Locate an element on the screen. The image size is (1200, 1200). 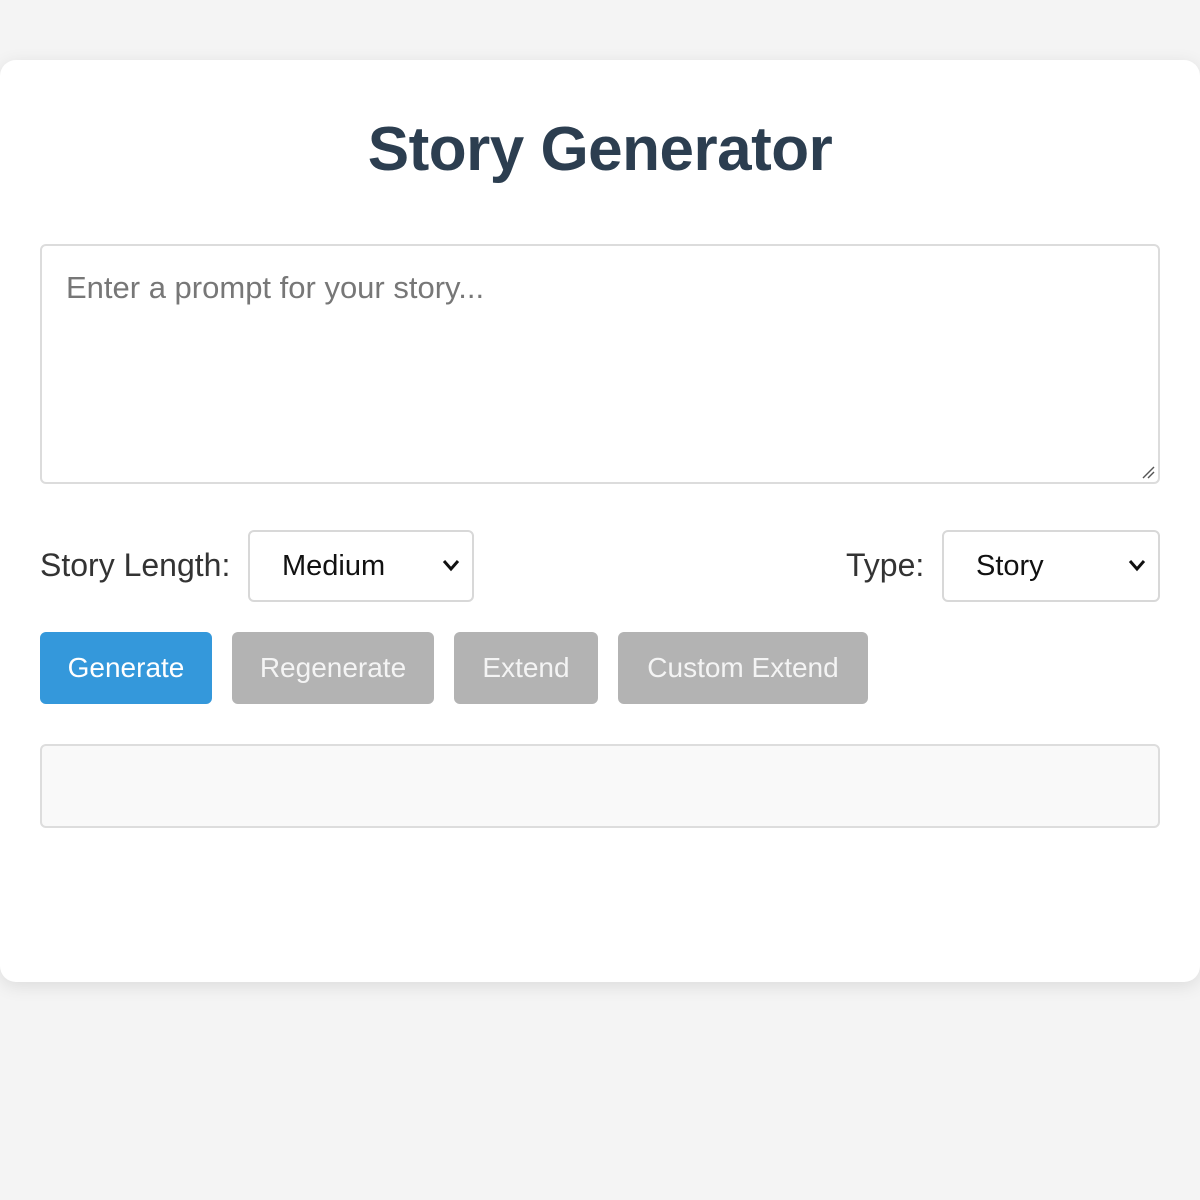
type-label: Type: is located at coordinates (885, 565).